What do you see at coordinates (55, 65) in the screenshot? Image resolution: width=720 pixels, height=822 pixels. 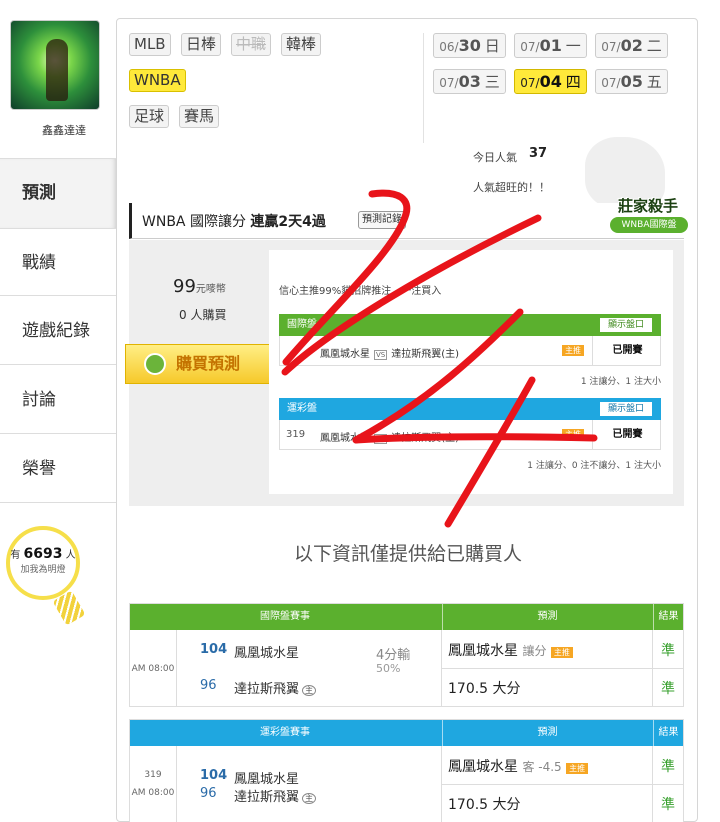 I see `avatar` at bounding box center [55, 65].